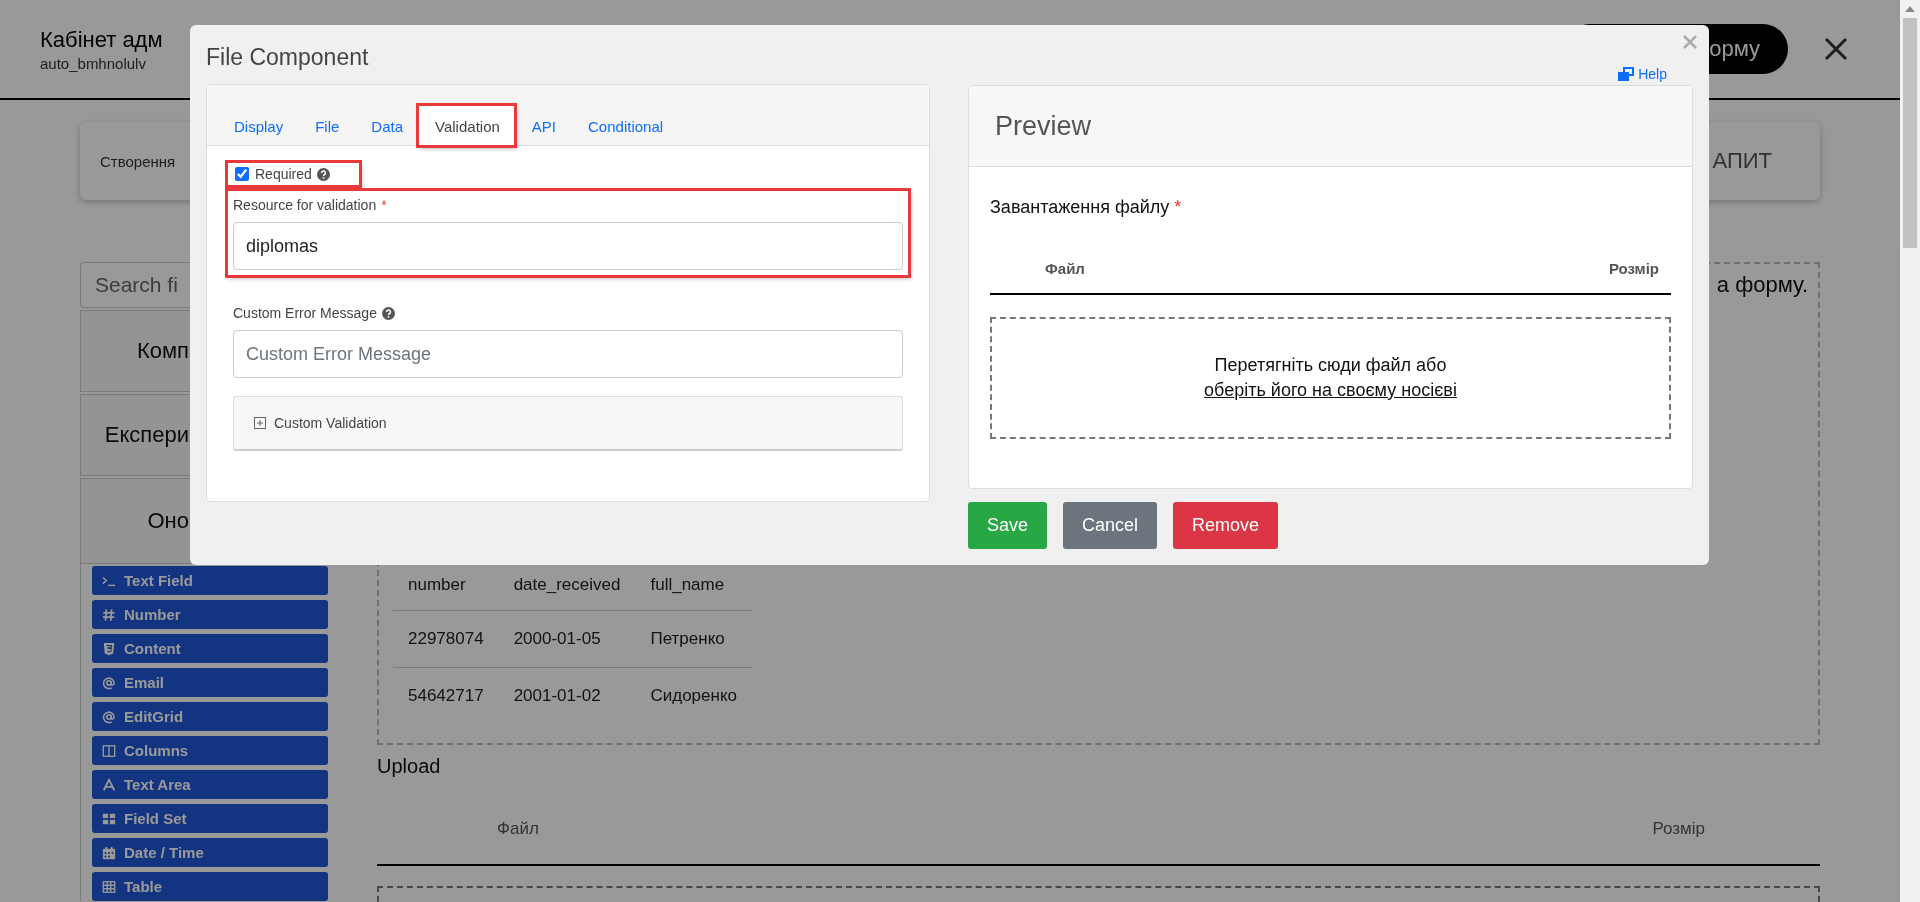  I want to click on section-title: Оно, so click(168, 520).